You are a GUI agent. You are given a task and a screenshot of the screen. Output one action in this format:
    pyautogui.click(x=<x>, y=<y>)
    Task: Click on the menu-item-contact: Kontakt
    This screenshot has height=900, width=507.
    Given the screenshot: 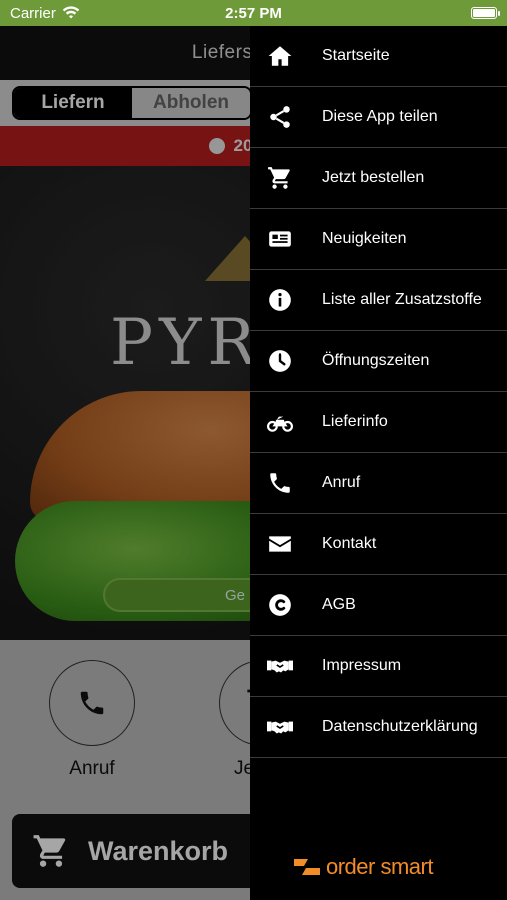 What is the action you would take?
    pyautogui.click(x=378, y=544)
    